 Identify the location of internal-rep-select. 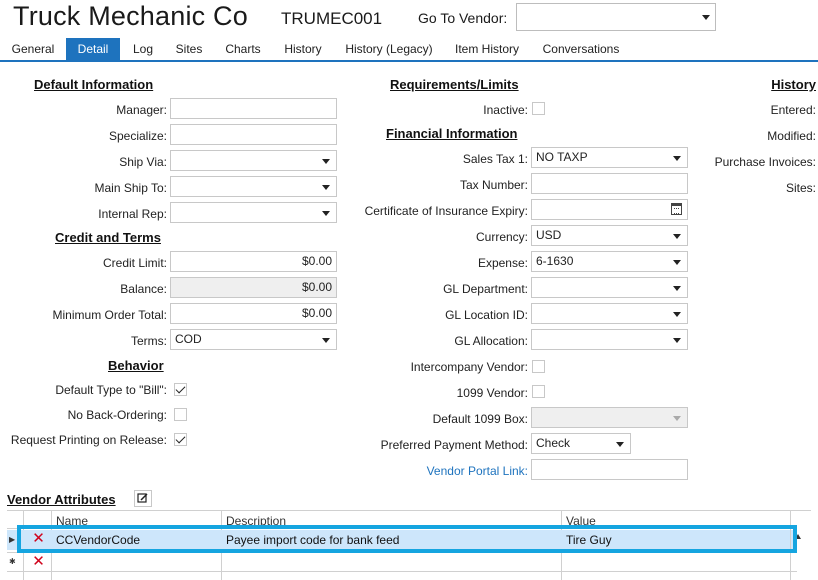
(253, 212).